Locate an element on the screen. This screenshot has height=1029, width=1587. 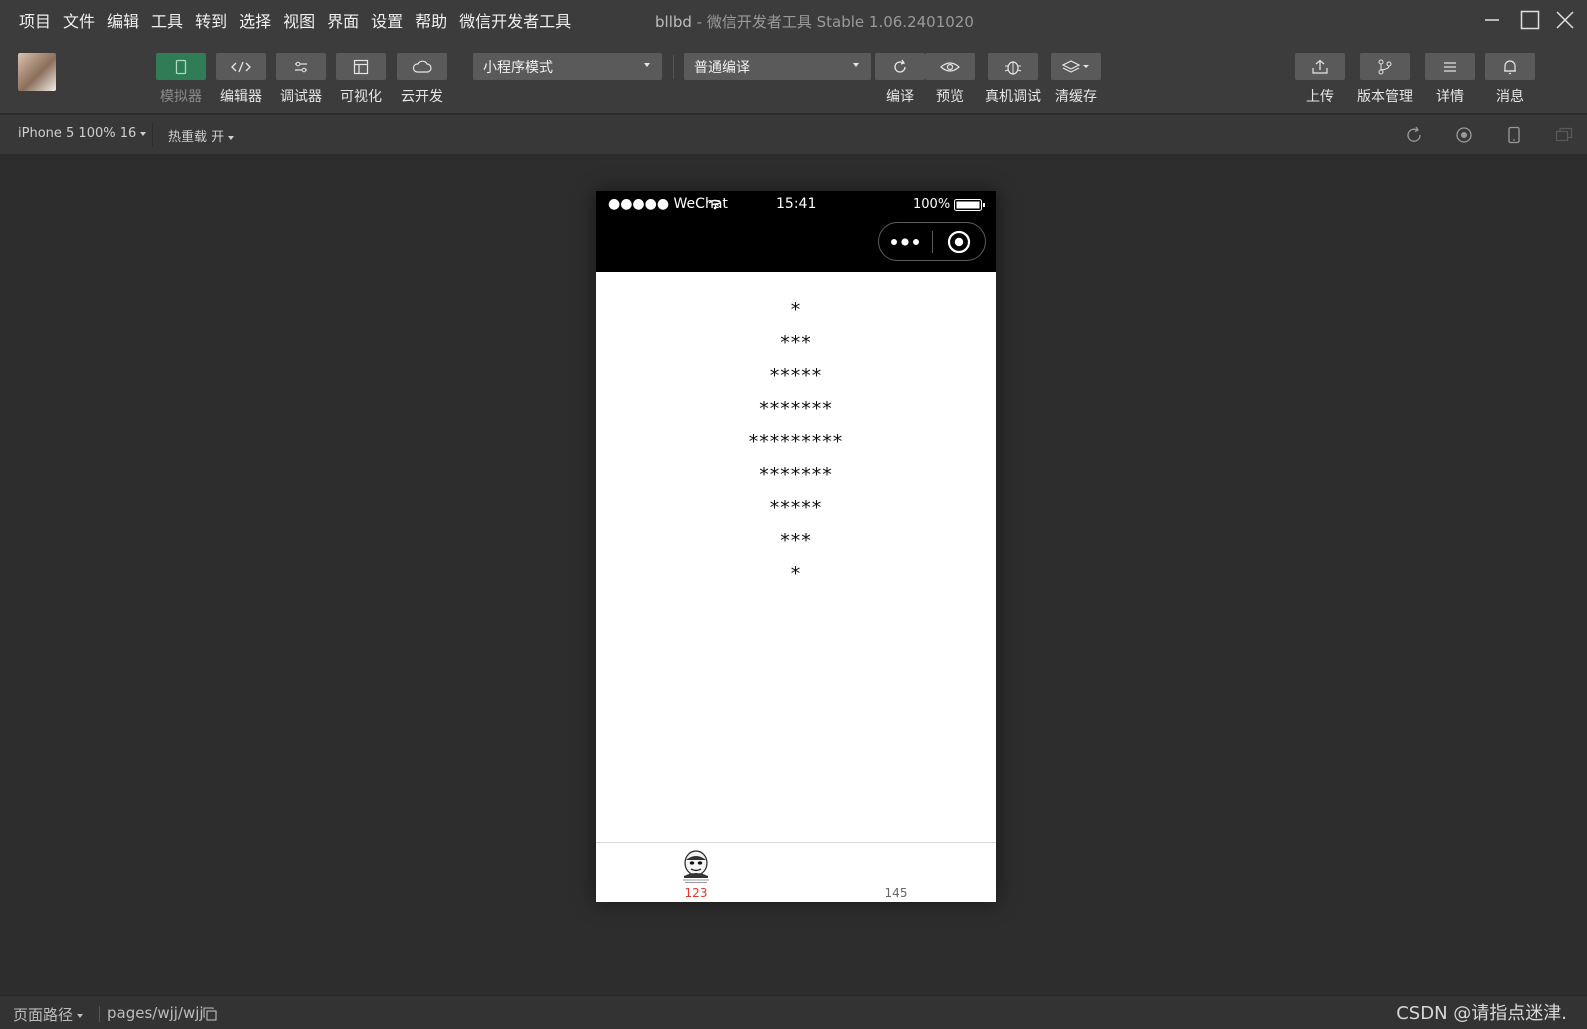
tab-item-123: 123 is located at coordinates (696, 872).